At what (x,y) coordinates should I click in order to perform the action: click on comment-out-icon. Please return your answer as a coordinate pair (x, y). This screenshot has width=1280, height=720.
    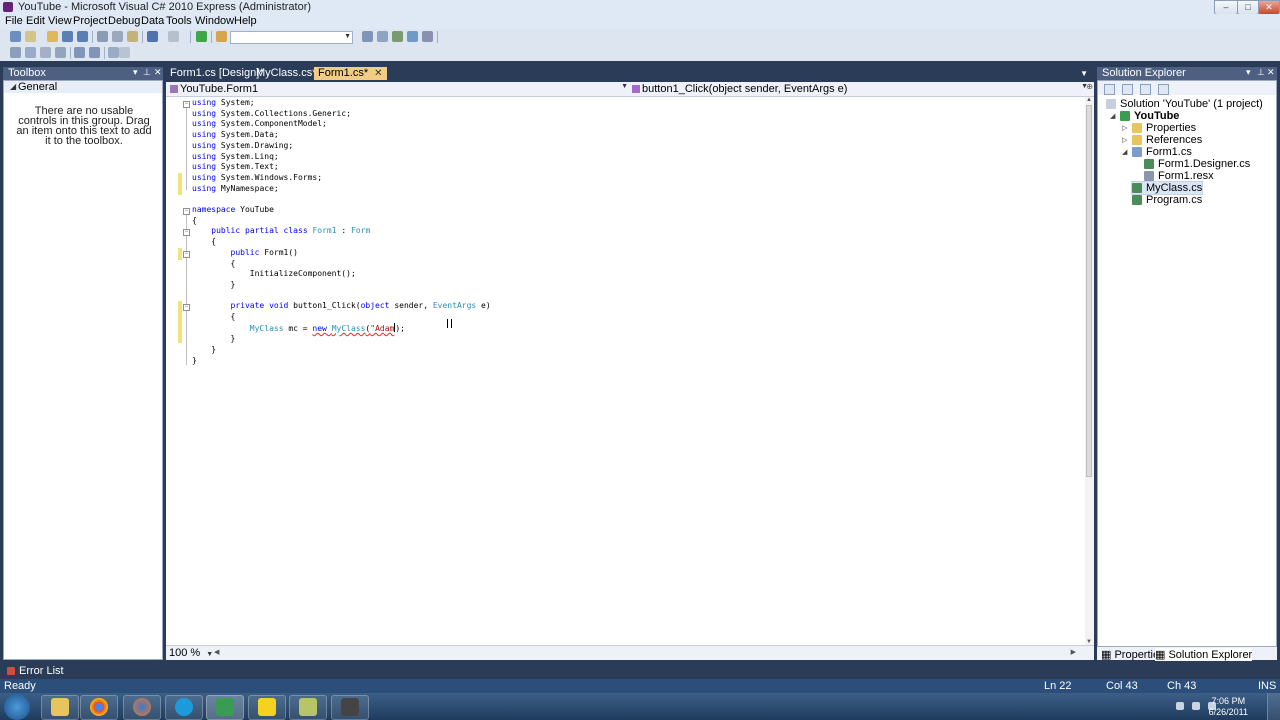
    Looking at the image, I should click on (113, 52).